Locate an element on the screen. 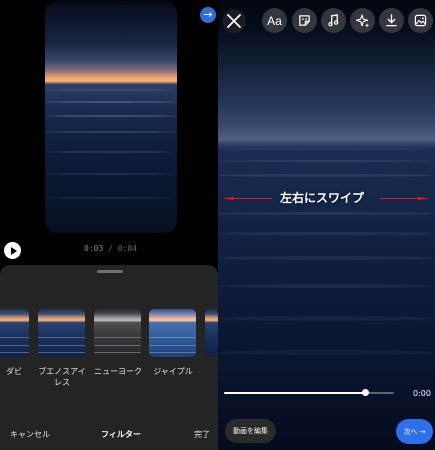 The width and height of the screenshot is (435, 450). image-icon is located at coordinates (420, 20).